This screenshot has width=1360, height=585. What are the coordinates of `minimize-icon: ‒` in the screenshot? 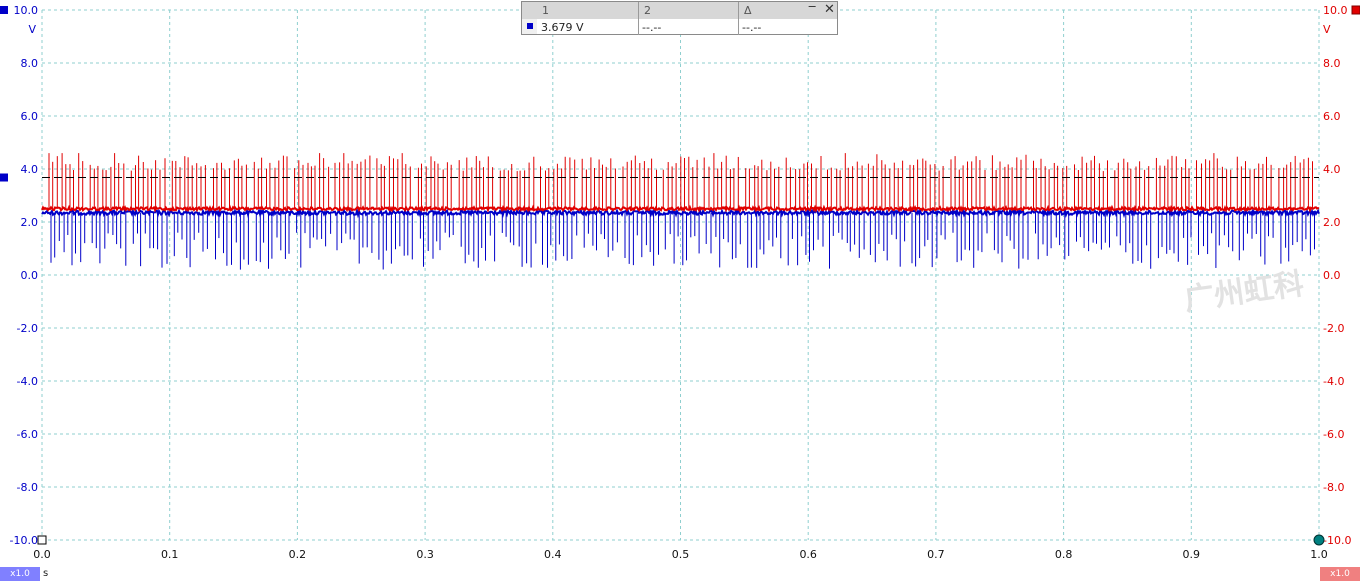 It's located at (812, 7).